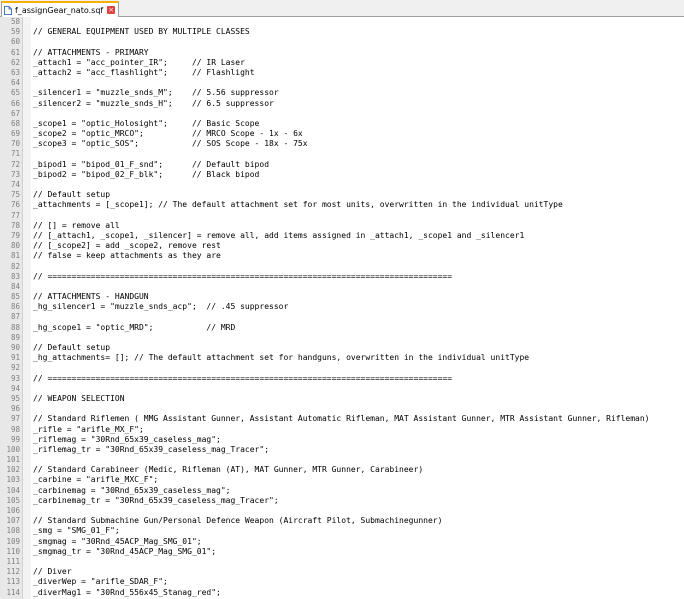  What do you see at coordinates (13, 531) in the screenshot?
I see `line-number: 108` at bounding box center [13, 531].